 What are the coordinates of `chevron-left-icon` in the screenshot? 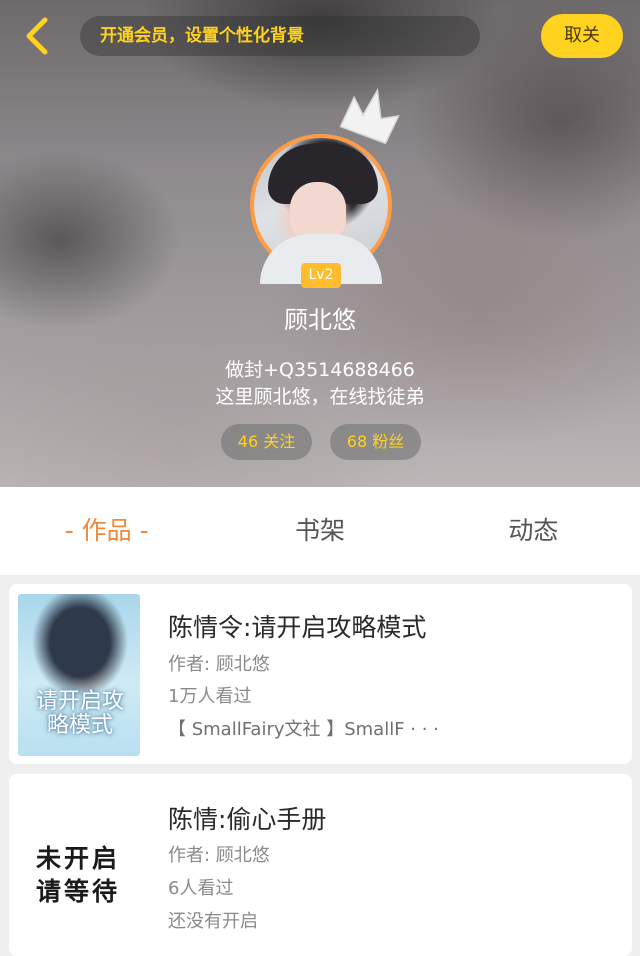 It's located at (37, 36).